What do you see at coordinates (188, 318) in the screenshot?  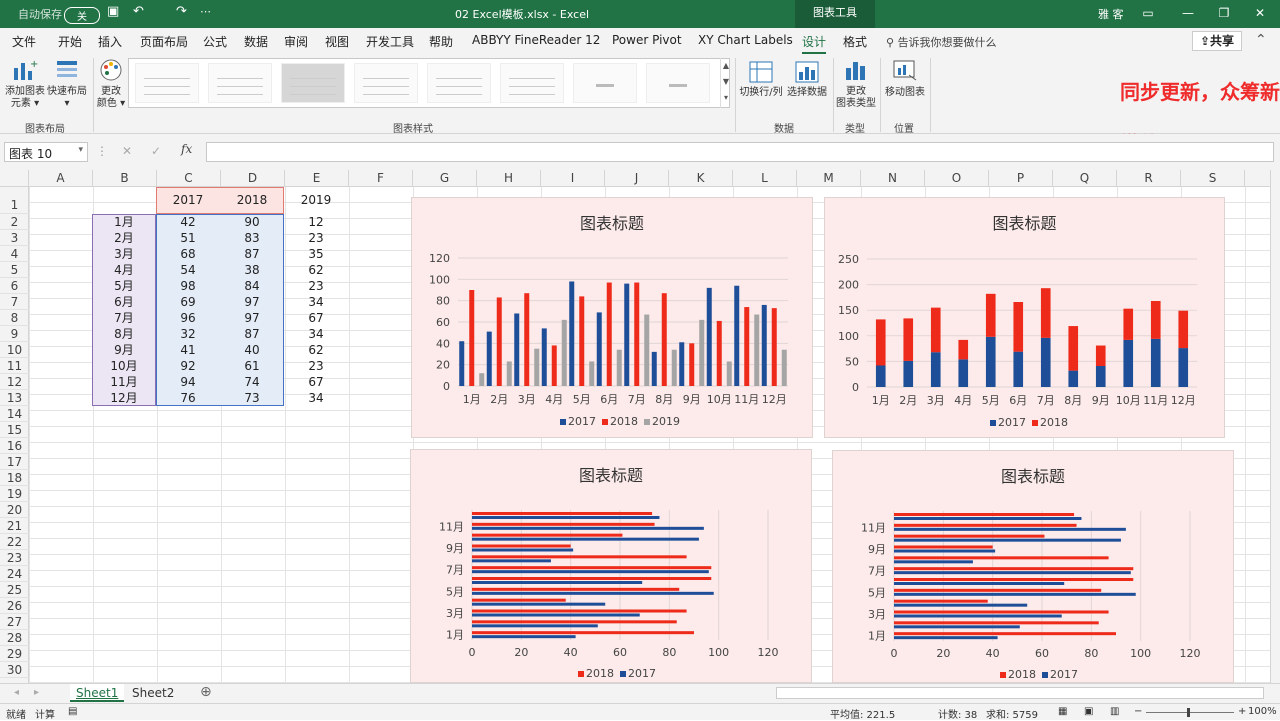 I see `value-cell-2017: 96` at bounding box center [188, 318].